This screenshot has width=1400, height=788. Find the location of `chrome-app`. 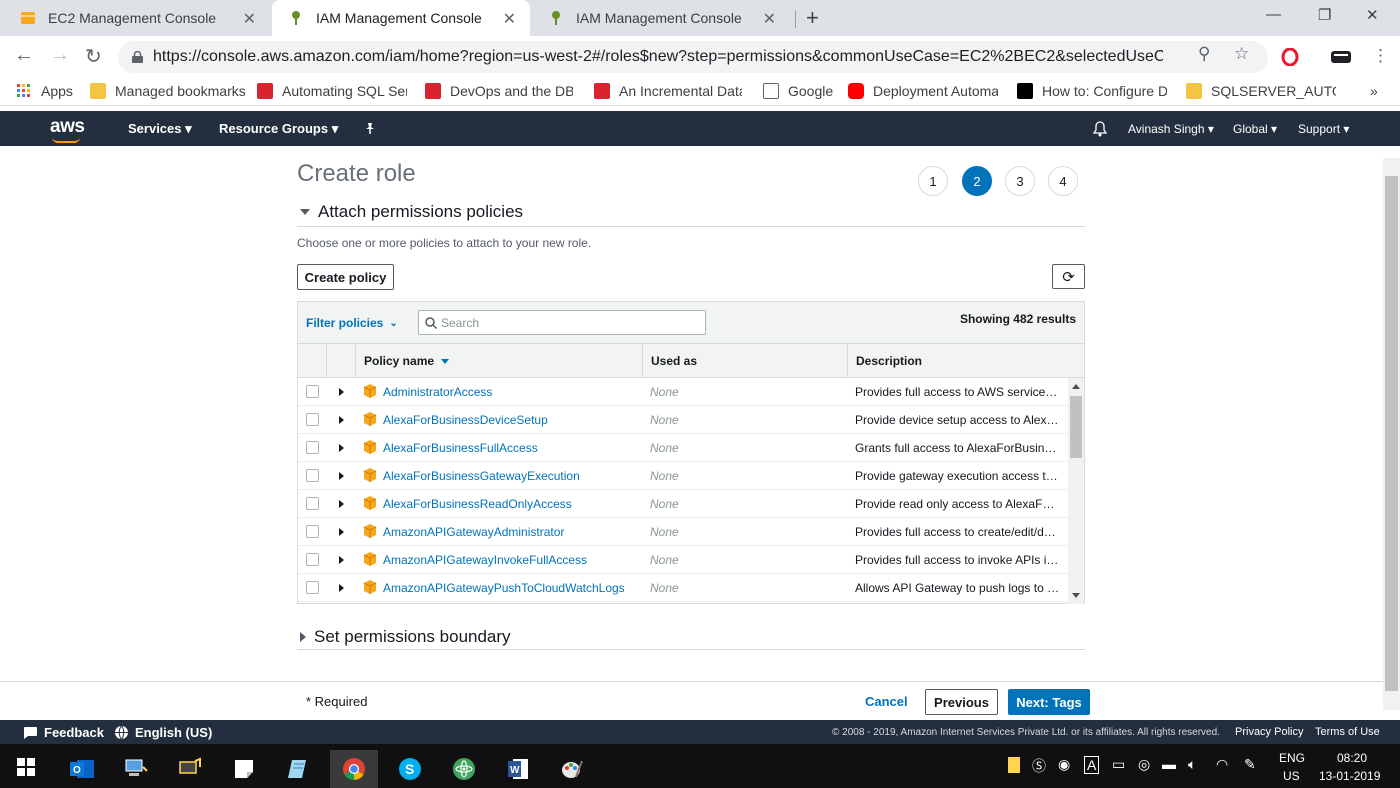

chrome-app is located at coordinates (354, 769).